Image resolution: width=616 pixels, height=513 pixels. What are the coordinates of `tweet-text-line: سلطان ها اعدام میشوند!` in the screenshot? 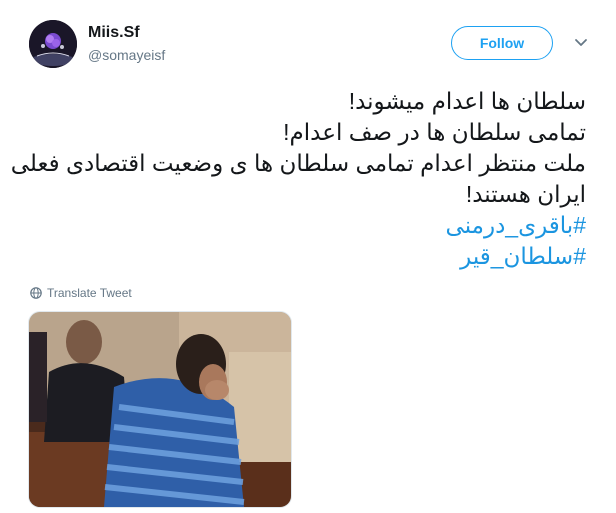 It's located at (467, 101).